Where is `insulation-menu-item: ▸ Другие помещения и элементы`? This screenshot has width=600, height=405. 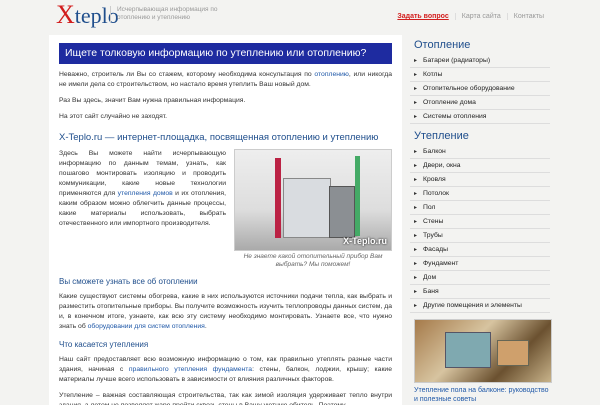 insulation-menu-item: ▸ Другие помещения и элементы is located at coordinates (480, 306).